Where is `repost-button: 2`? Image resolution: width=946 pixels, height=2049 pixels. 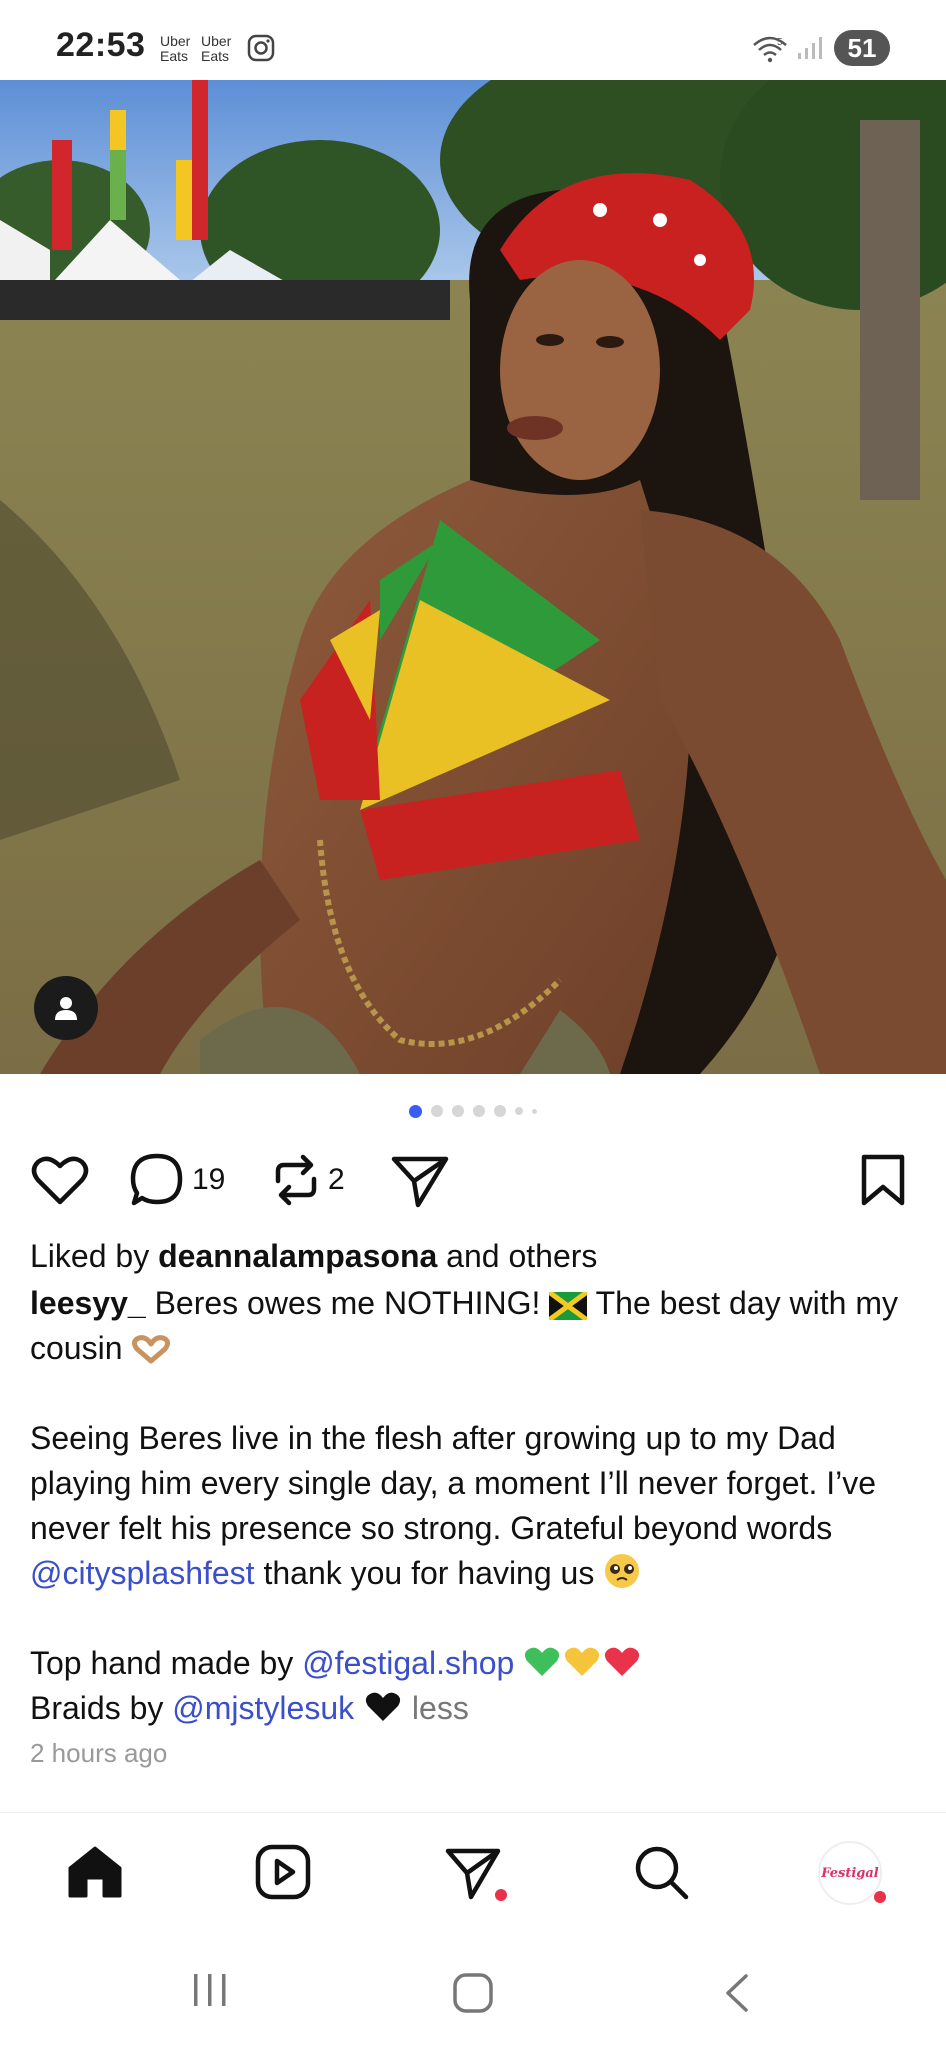
repost-button: 2 is located at coordinates (307, 1180).